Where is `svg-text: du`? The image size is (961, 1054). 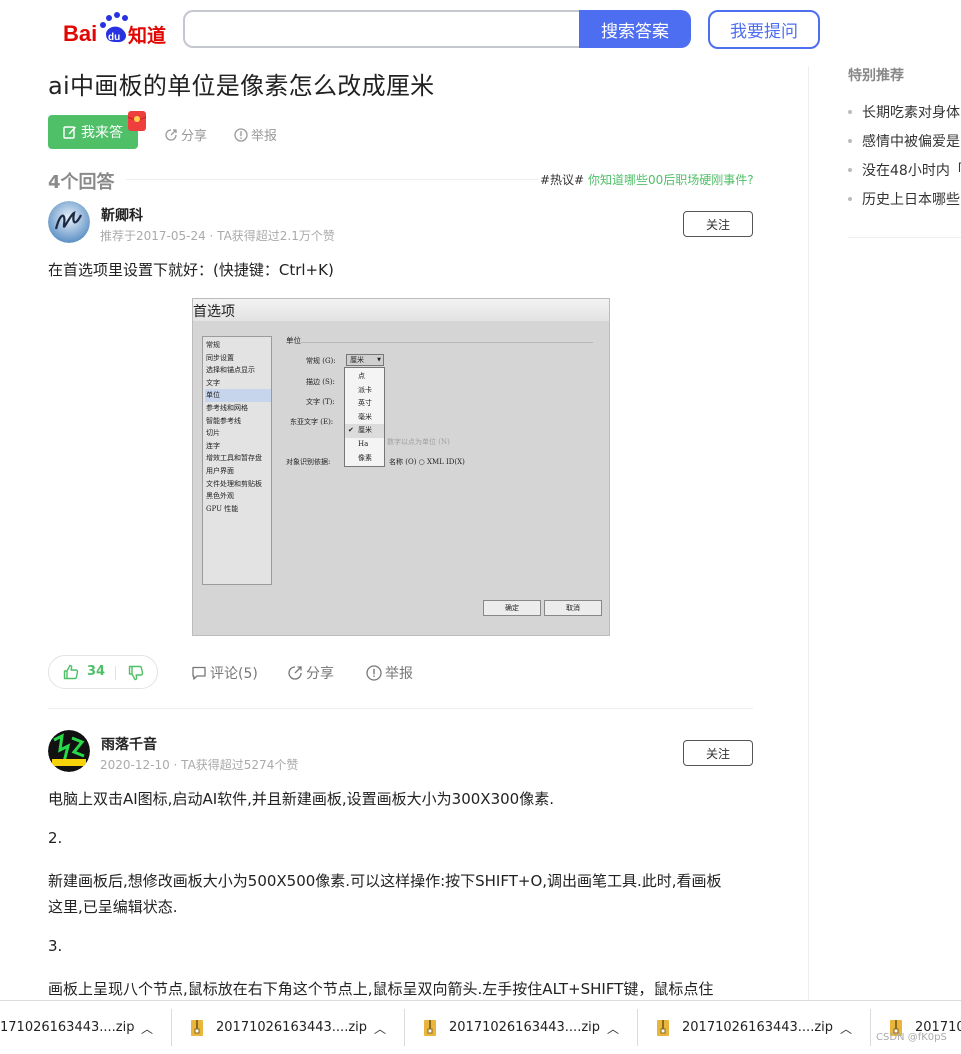
svg-text: du is located at coordinates (114, 37).